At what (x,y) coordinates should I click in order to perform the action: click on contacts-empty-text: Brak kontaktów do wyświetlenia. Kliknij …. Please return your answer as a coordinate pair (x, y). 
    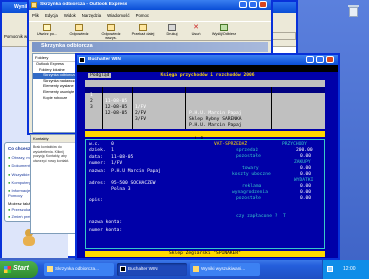
    Looking at the image, I should click on (51, 154).